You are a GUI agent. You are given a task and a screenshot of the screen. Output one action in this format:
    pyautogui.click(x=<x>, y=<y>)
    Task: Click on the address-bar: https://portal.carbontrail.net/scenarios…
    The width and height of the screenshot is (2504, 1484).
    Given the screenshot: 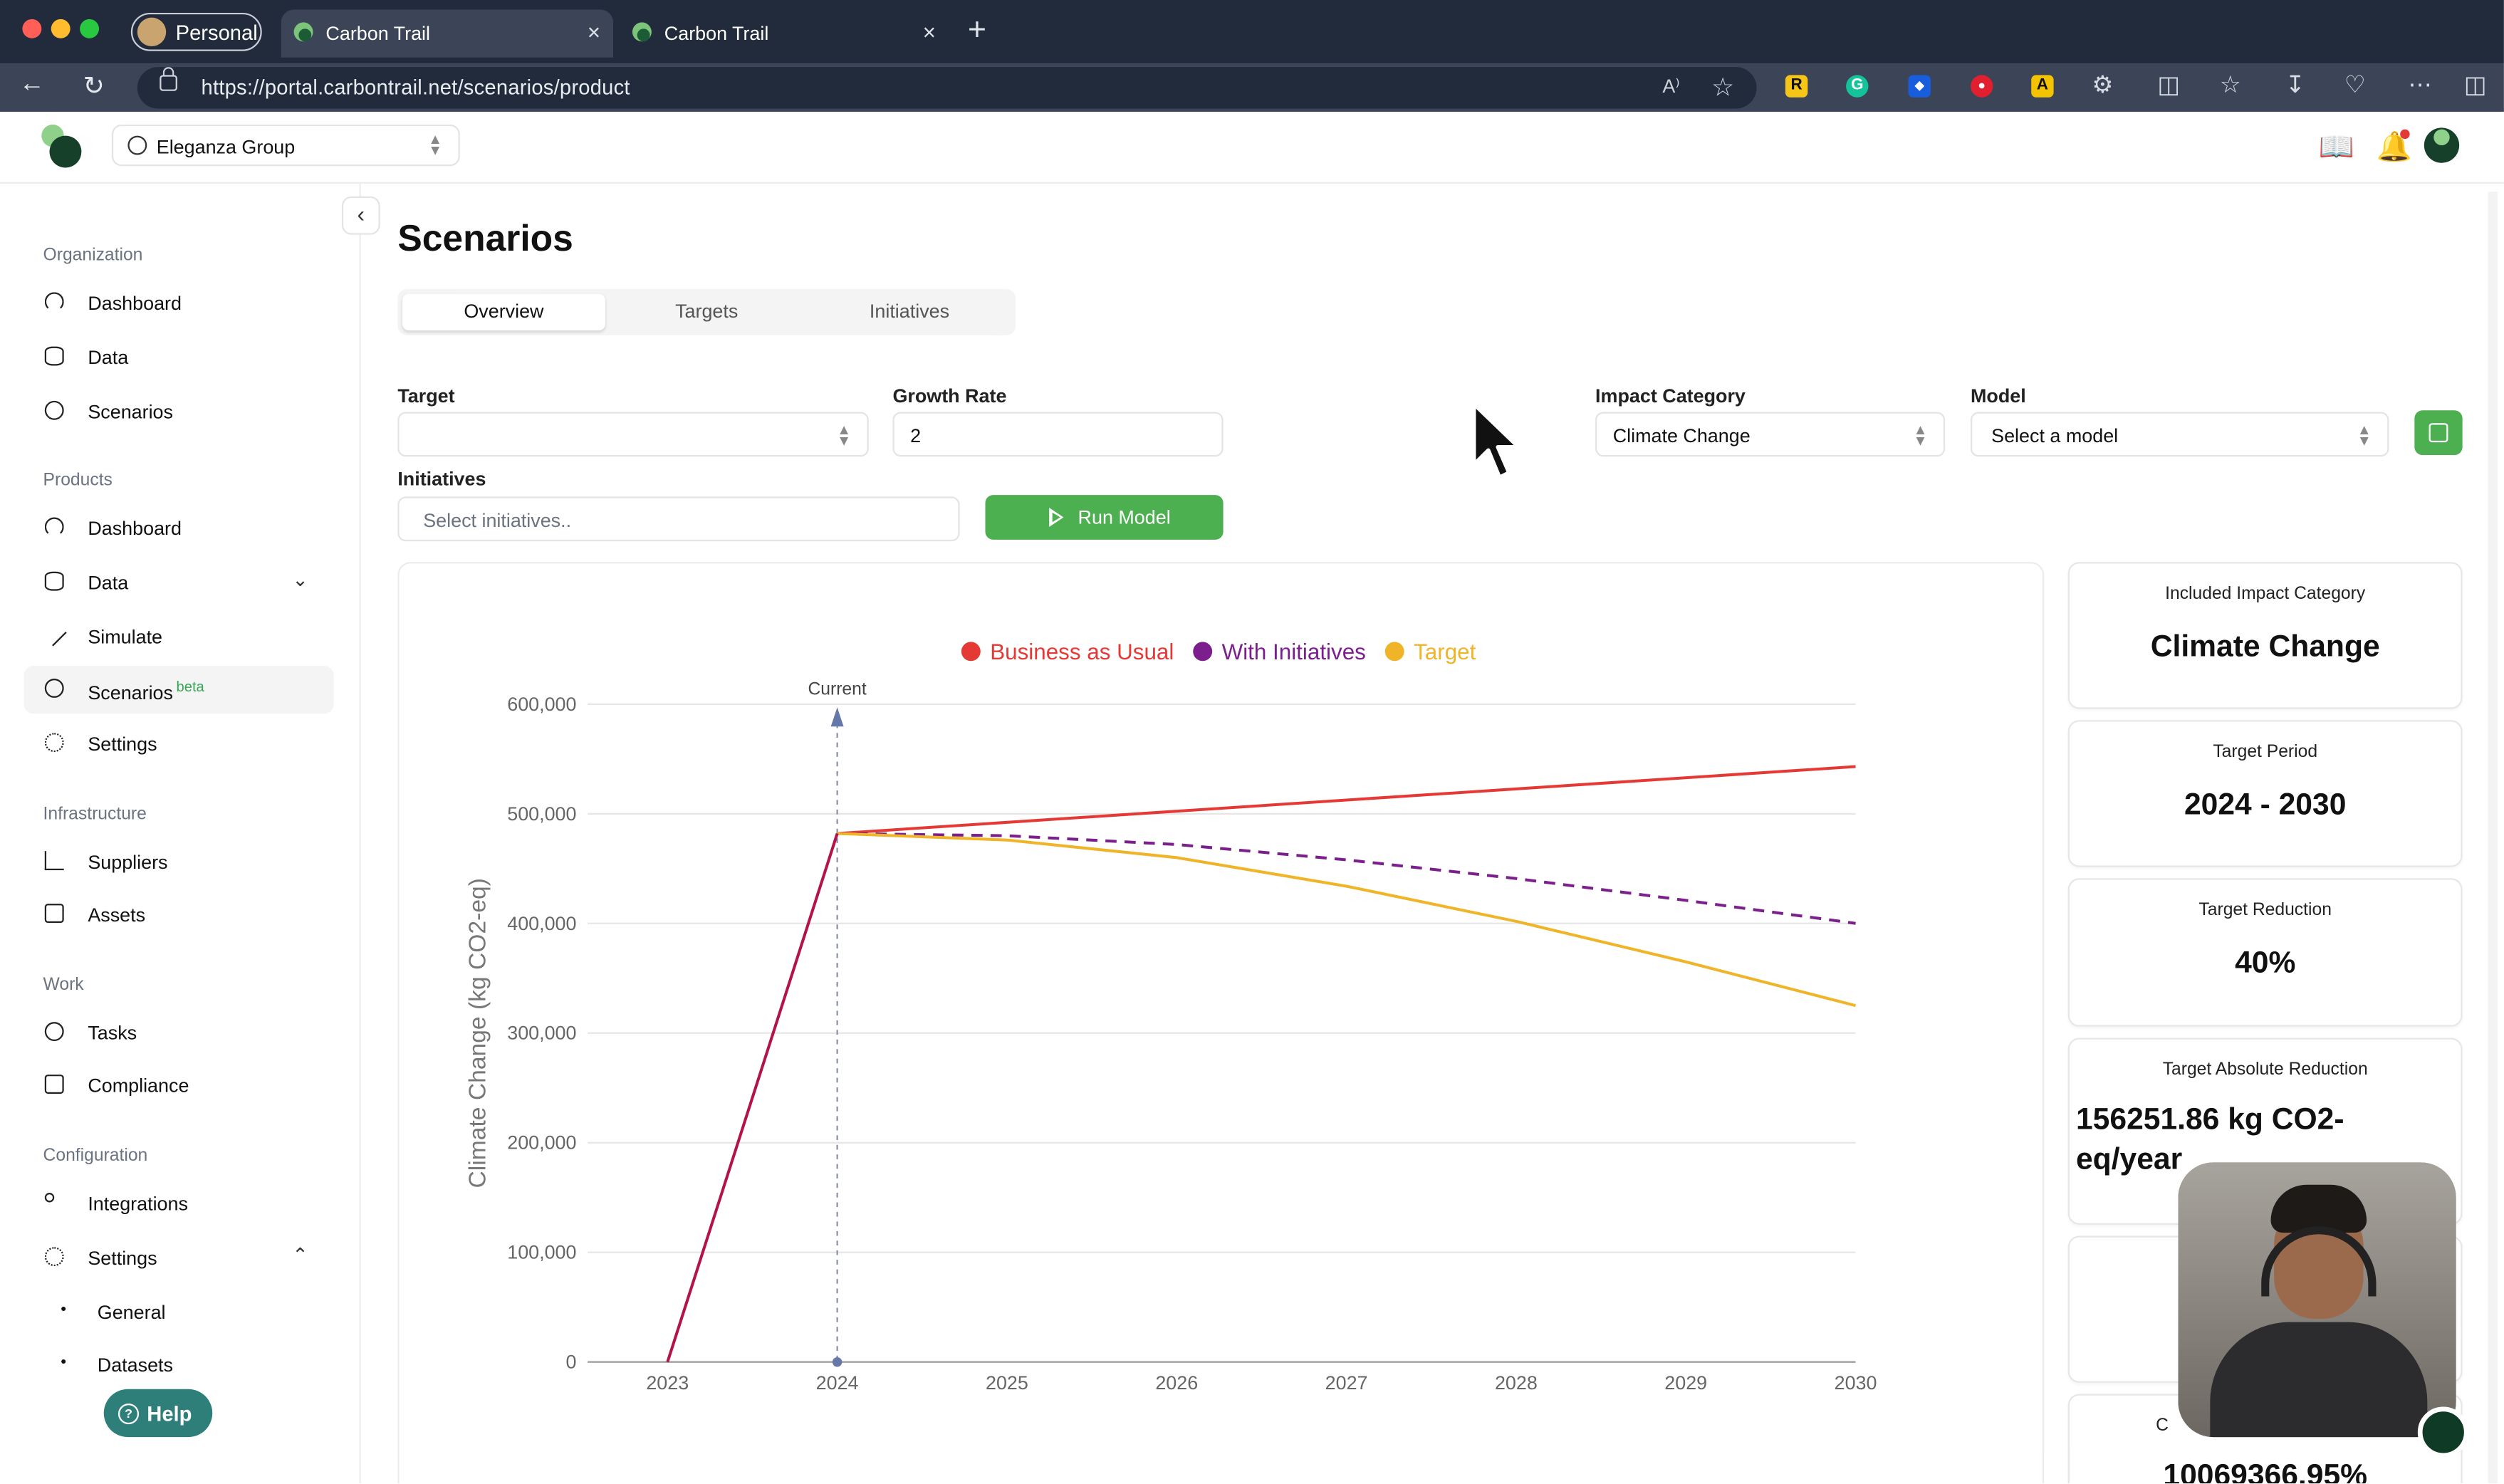 What is the action you would take?
    pyautogui.click(x=947, y=88)
    